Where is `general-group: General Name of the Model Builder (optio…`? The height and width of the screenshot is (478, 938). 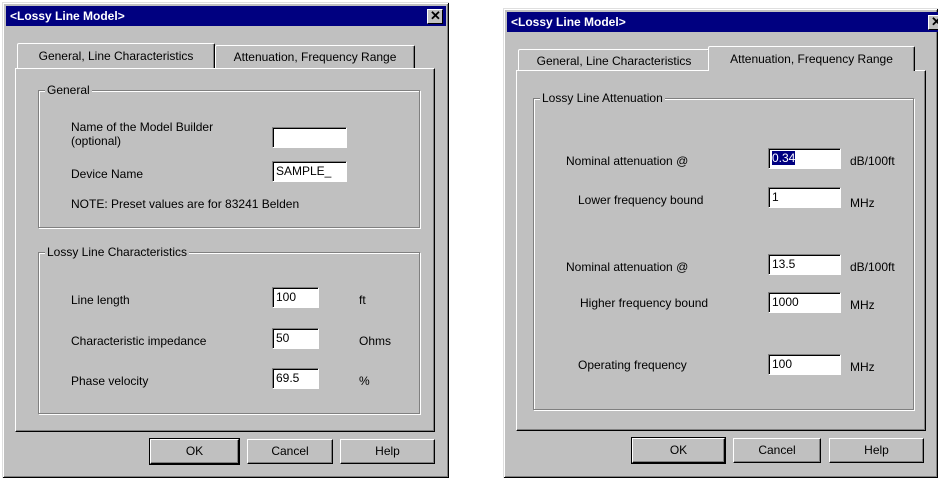 general-group: General Name of the Model Builder (optio… is located at coordinates (229, 155).